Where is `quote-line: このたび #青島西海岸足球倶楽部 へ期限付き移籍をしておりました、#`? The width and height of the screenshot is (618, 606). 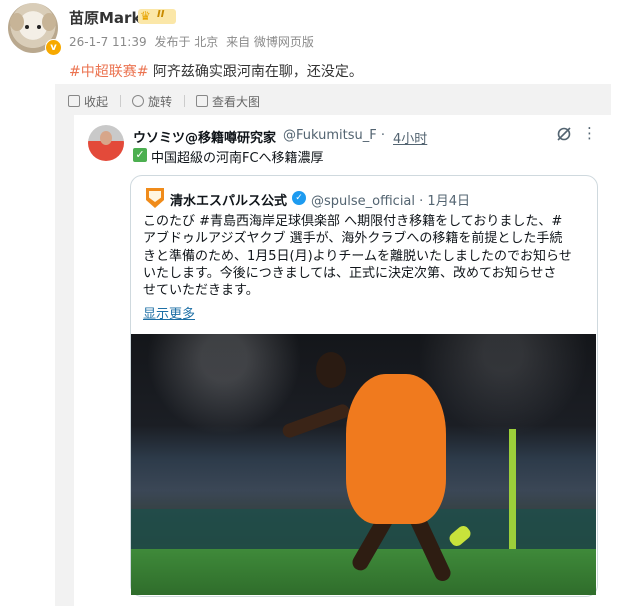 quote-line: このたび #青島西海岸足球倶楽部 へ期限付き移籍をしておりました、# is located at coordinates (353, 221).